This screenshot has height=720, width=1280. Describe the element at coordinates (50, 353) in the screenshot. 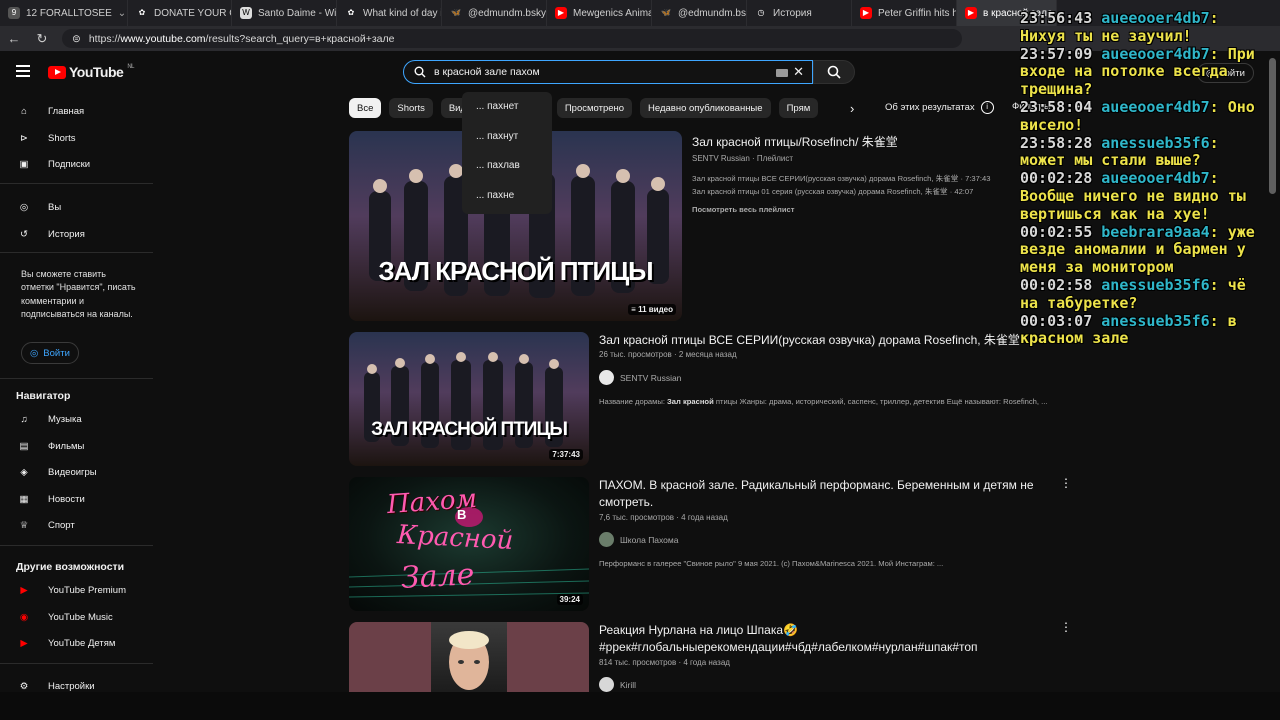

I see `sidebar-signin-button: ◎ Войти` at that location.